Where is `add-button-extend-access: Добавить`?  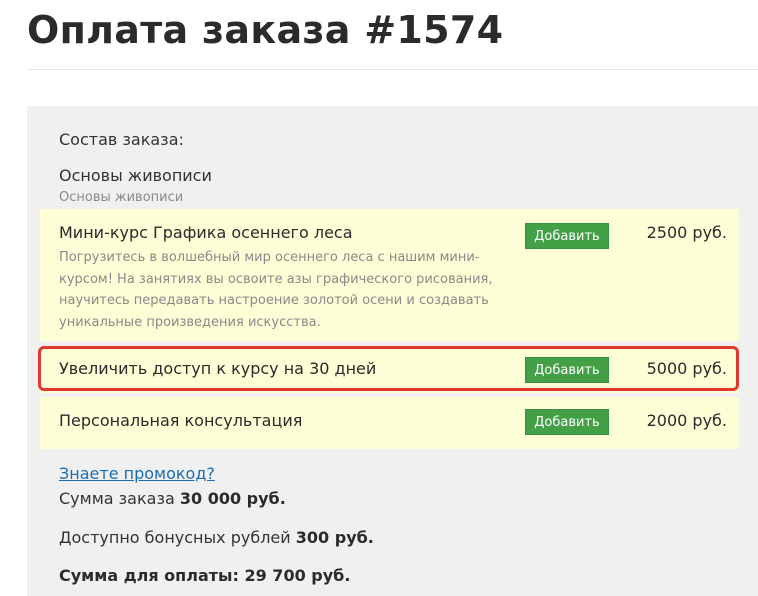
add-button-extend-access: Добавить is located at coordinates (567, 370).